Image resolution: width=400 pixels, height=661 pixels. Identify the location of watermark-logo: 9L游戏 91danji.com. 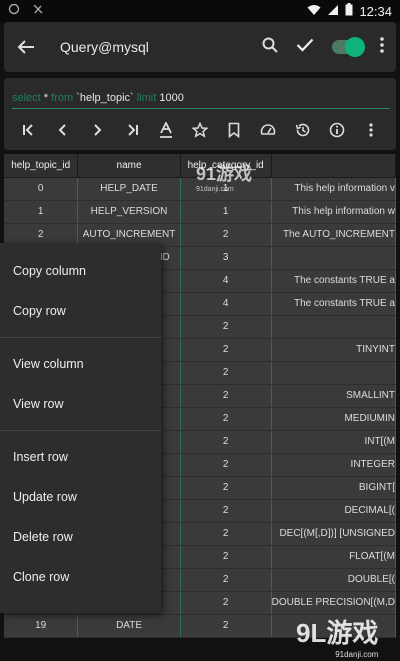
(337, 636).